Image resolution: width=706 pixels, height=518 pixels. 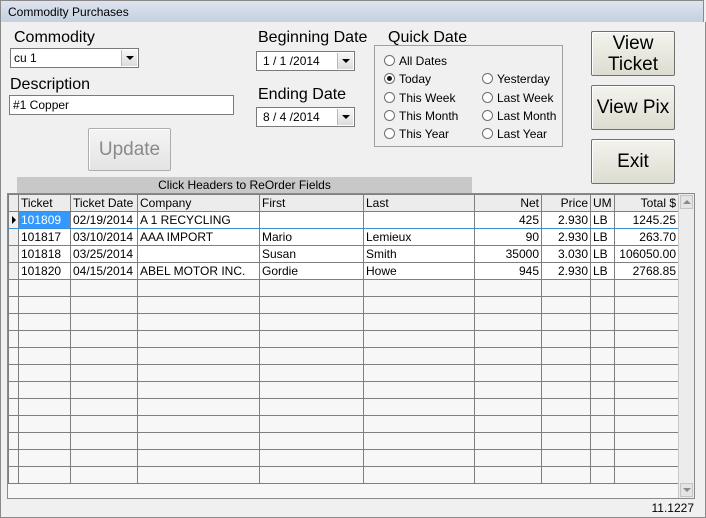 I want to click on cell-first: Gordie, so click(x=311, y=271).